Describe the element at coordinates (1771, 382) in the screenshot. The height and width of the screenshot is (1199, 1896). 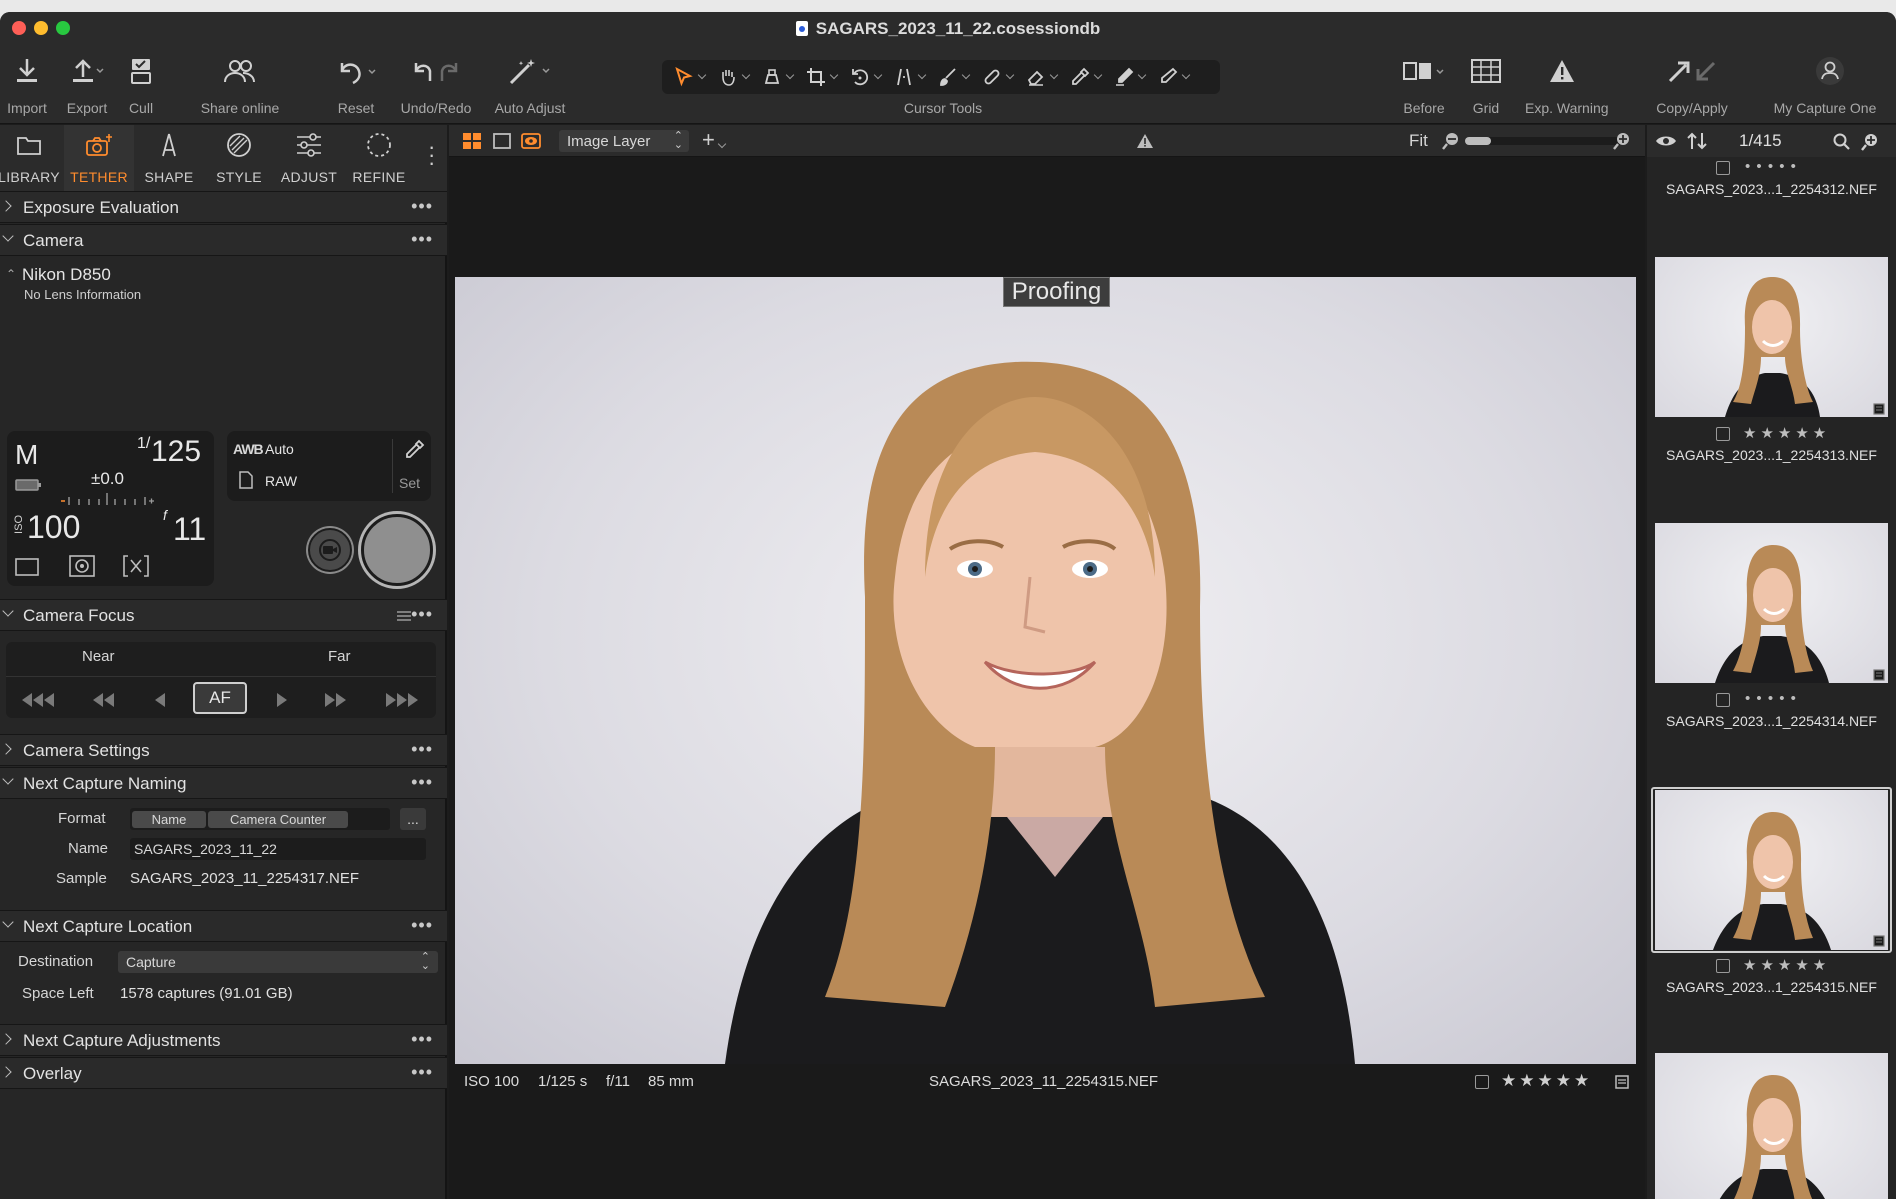
I see `browser-item: ★★★★★ SAGARS_2023...1_2254313.NEF` at that location.